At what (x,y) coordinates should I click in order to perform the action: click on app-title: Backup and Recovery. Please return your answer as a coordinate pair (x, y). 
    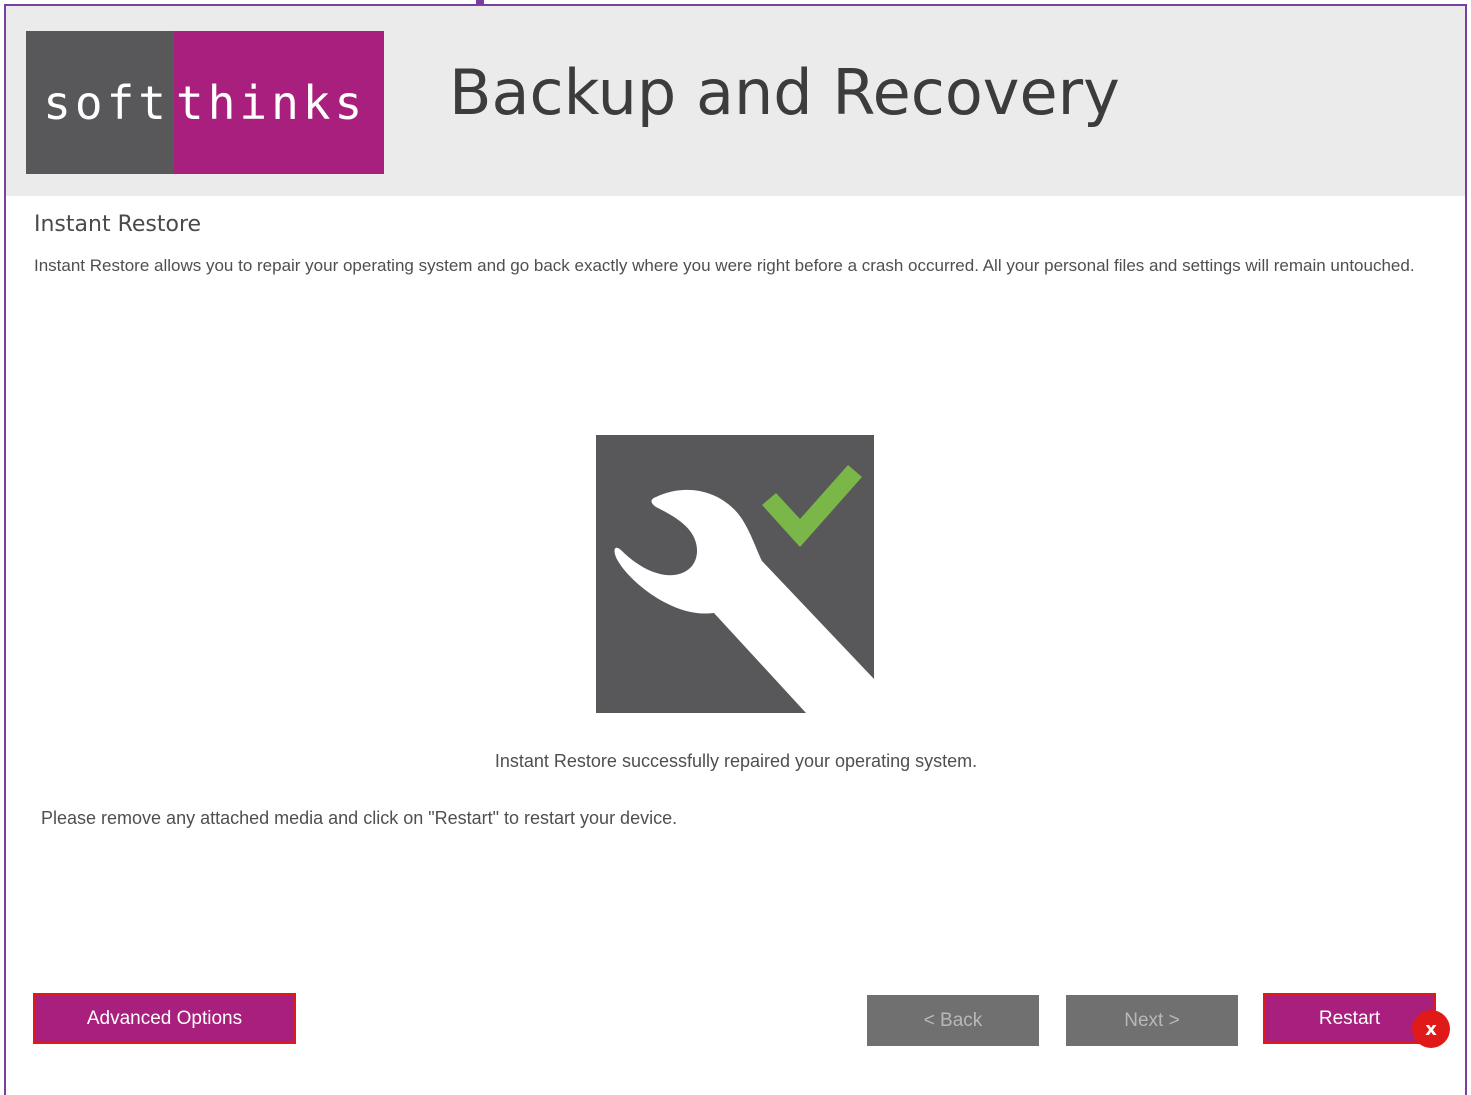
    Looking at the image, I should click on (784, 92).